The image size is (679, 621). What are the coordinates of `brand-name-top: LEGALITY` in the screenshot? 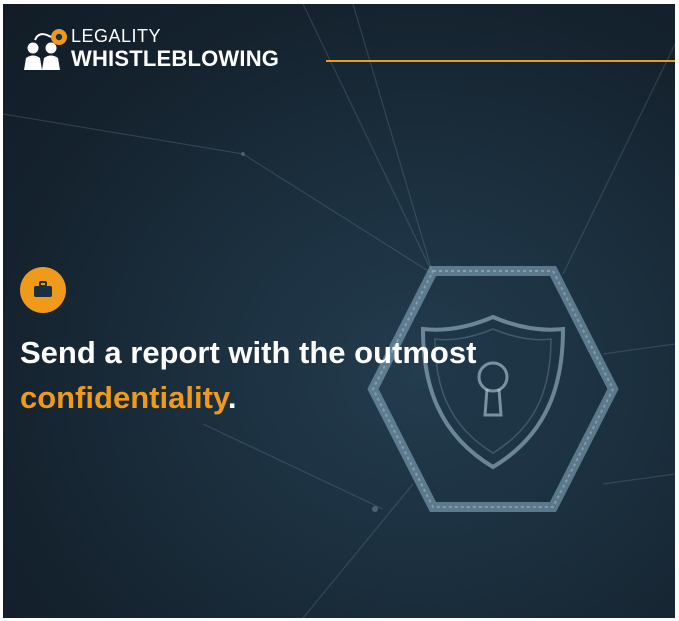 It's located at (116, 36).